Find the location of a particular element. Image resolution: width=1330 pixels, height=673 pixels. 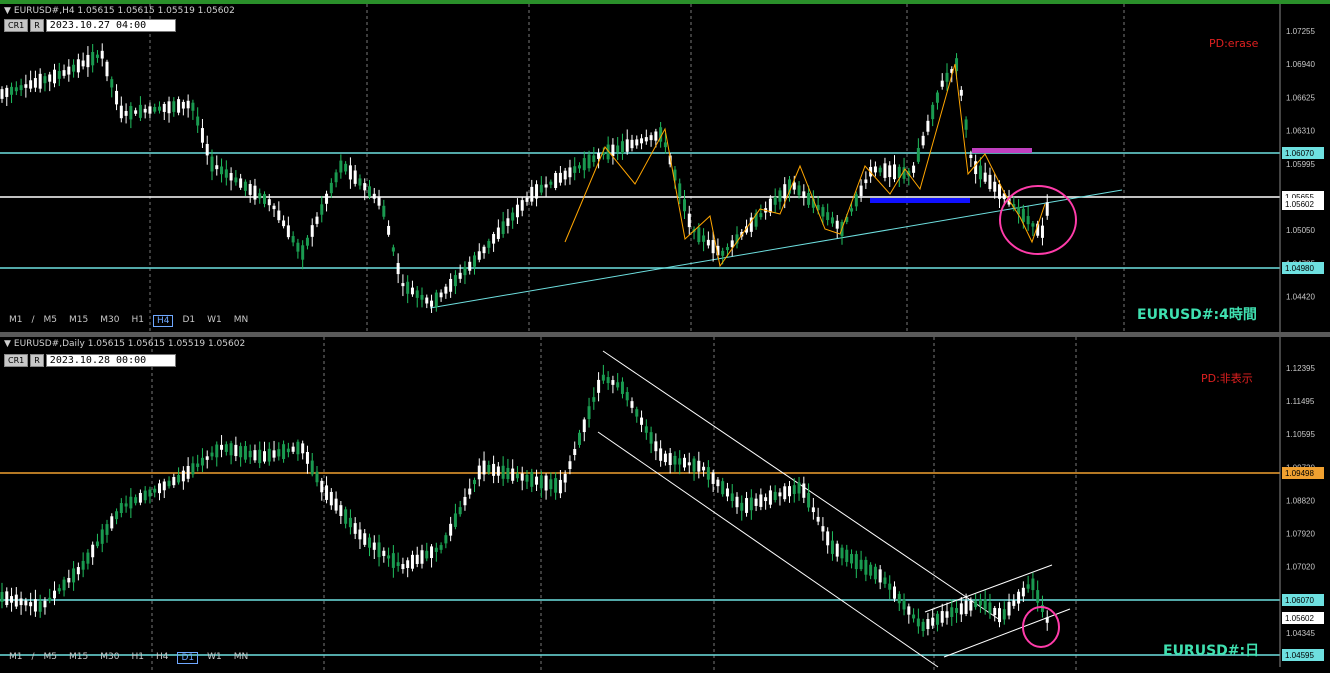

date-input: 2023.10.27 04:00 is located at coordinates (110, 25).